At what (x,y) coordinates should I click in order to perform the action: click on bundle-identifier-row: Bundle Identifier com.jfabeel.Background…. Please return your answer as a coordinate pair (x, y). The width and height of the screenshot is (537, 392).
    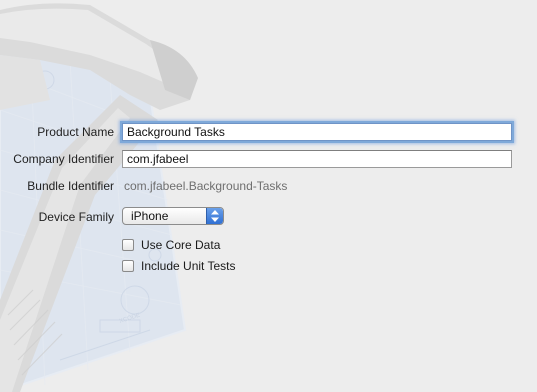
    Looking at the image, I should click on (268, 187).